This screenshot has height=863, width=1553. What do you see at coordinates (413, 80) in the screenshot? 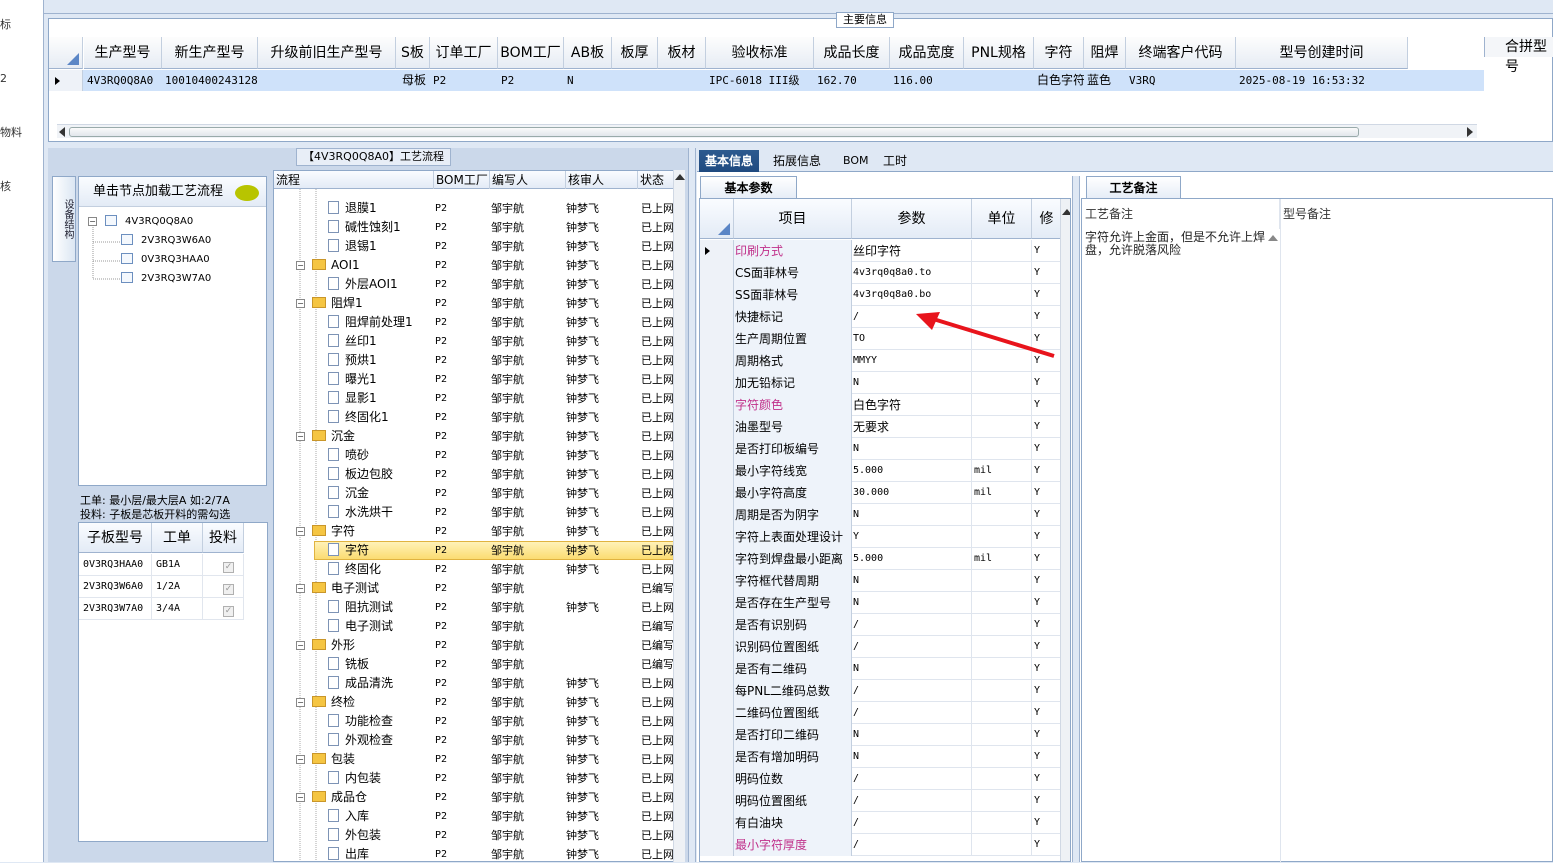
I see `main-cell: 母板` at bounding box center [413, 80].